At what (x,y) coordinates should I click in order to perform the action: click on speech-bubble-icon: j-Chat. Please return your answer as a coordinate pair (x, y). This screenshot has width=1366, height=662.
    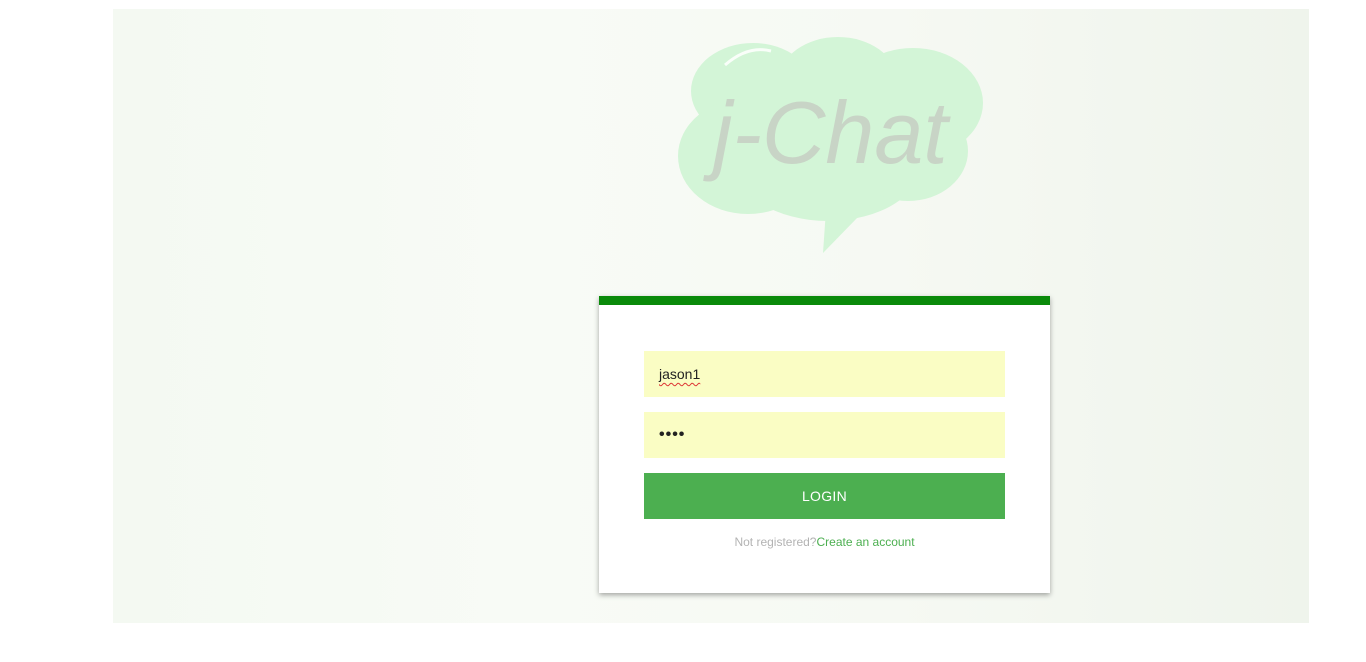
    Looking at the image, I should click on (830, 145).